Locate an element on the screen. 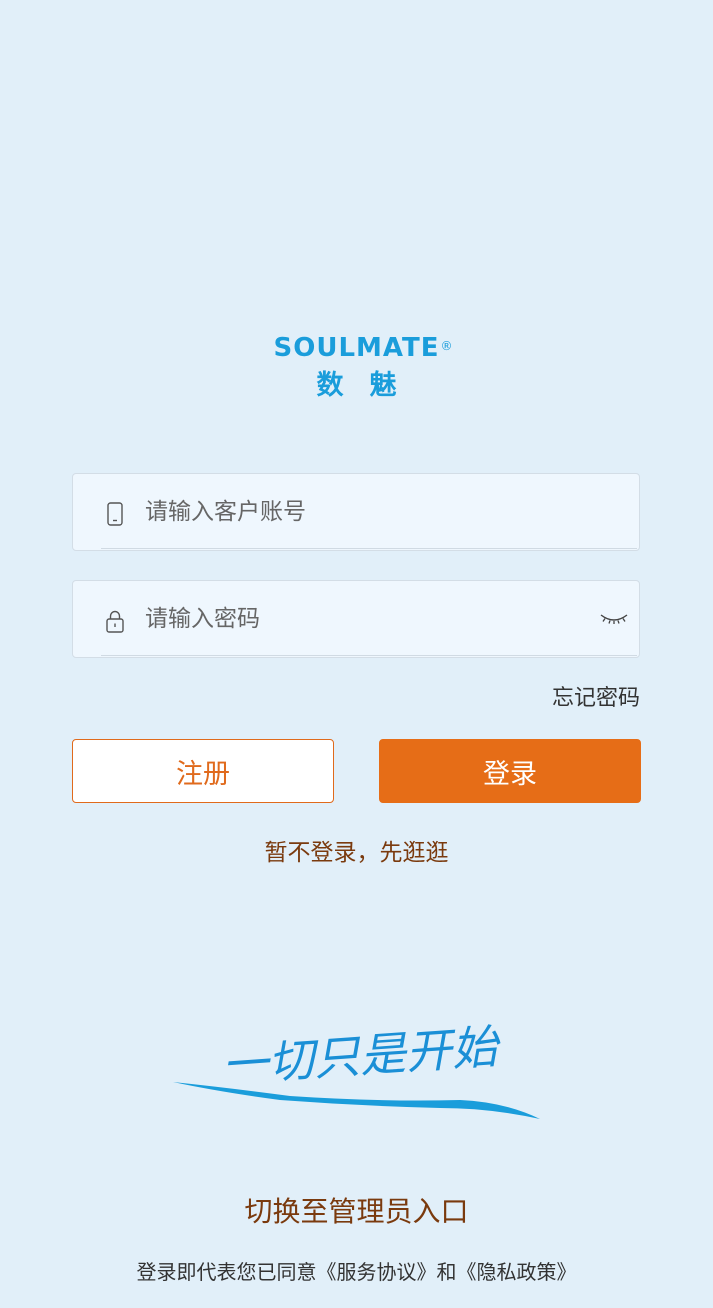 The width and height of the screenshot is (713, 1308). brand-logo: SOULMATE ® 数魅 is located at coordinates (356, 367).